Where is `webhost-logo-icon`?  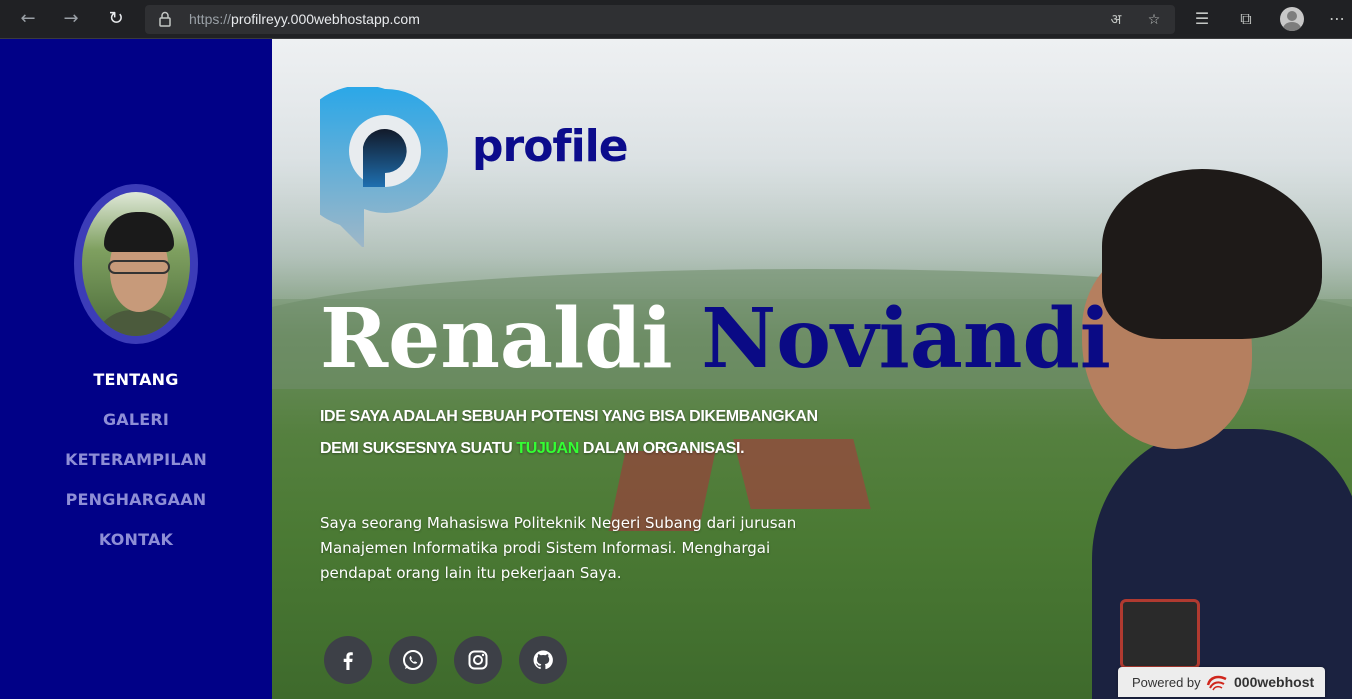
webhost-logo-icon is located at coordinates (1216, 683).